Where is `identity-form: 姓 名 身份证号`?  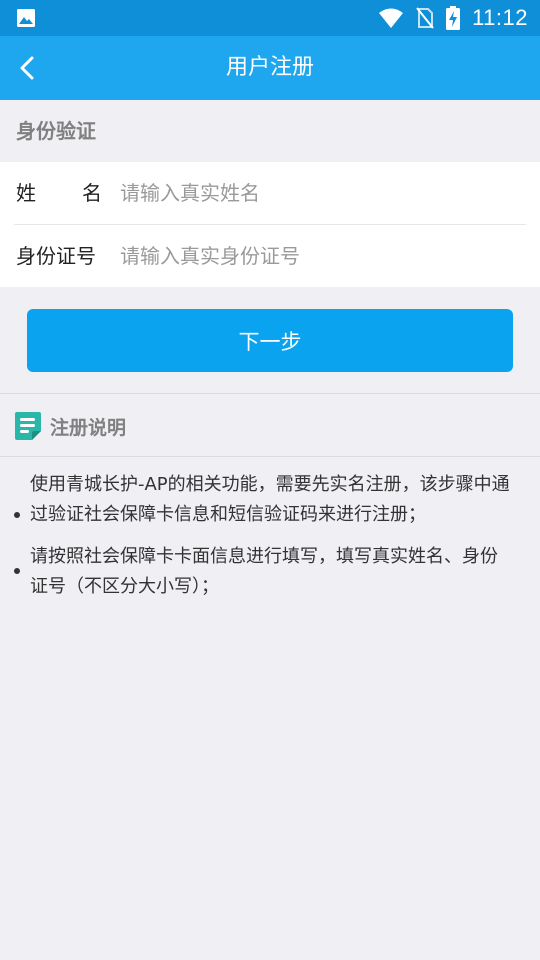 identity-form: 姓 名 身份证号 is located at coordinates (270, 224).